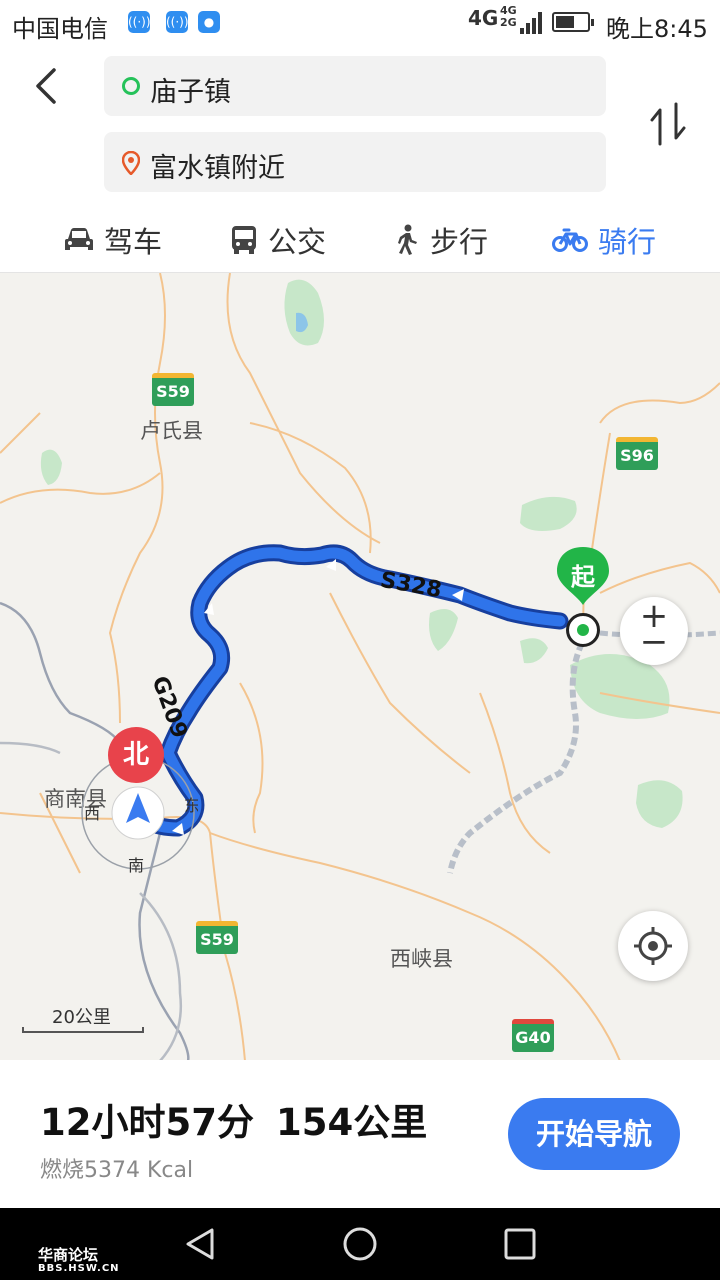 This screenshot has height=1280, width=720. What do you see at coordinates (190, 92) in the screenshot?
I see `origin-text: 庙子镇` at bounding box center [190, 92].